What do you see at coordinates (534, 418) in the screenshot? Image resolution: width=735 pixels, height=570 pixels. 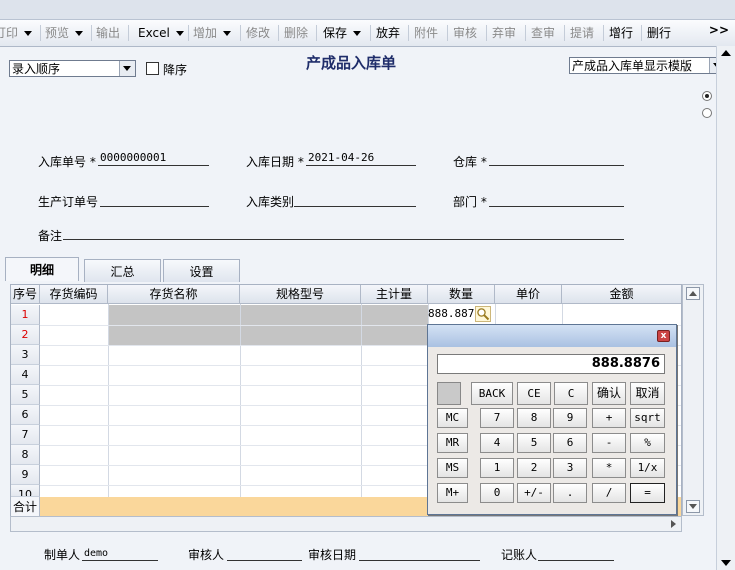 I see `calc-digit-button: 8` at bounding box center [534, 418].